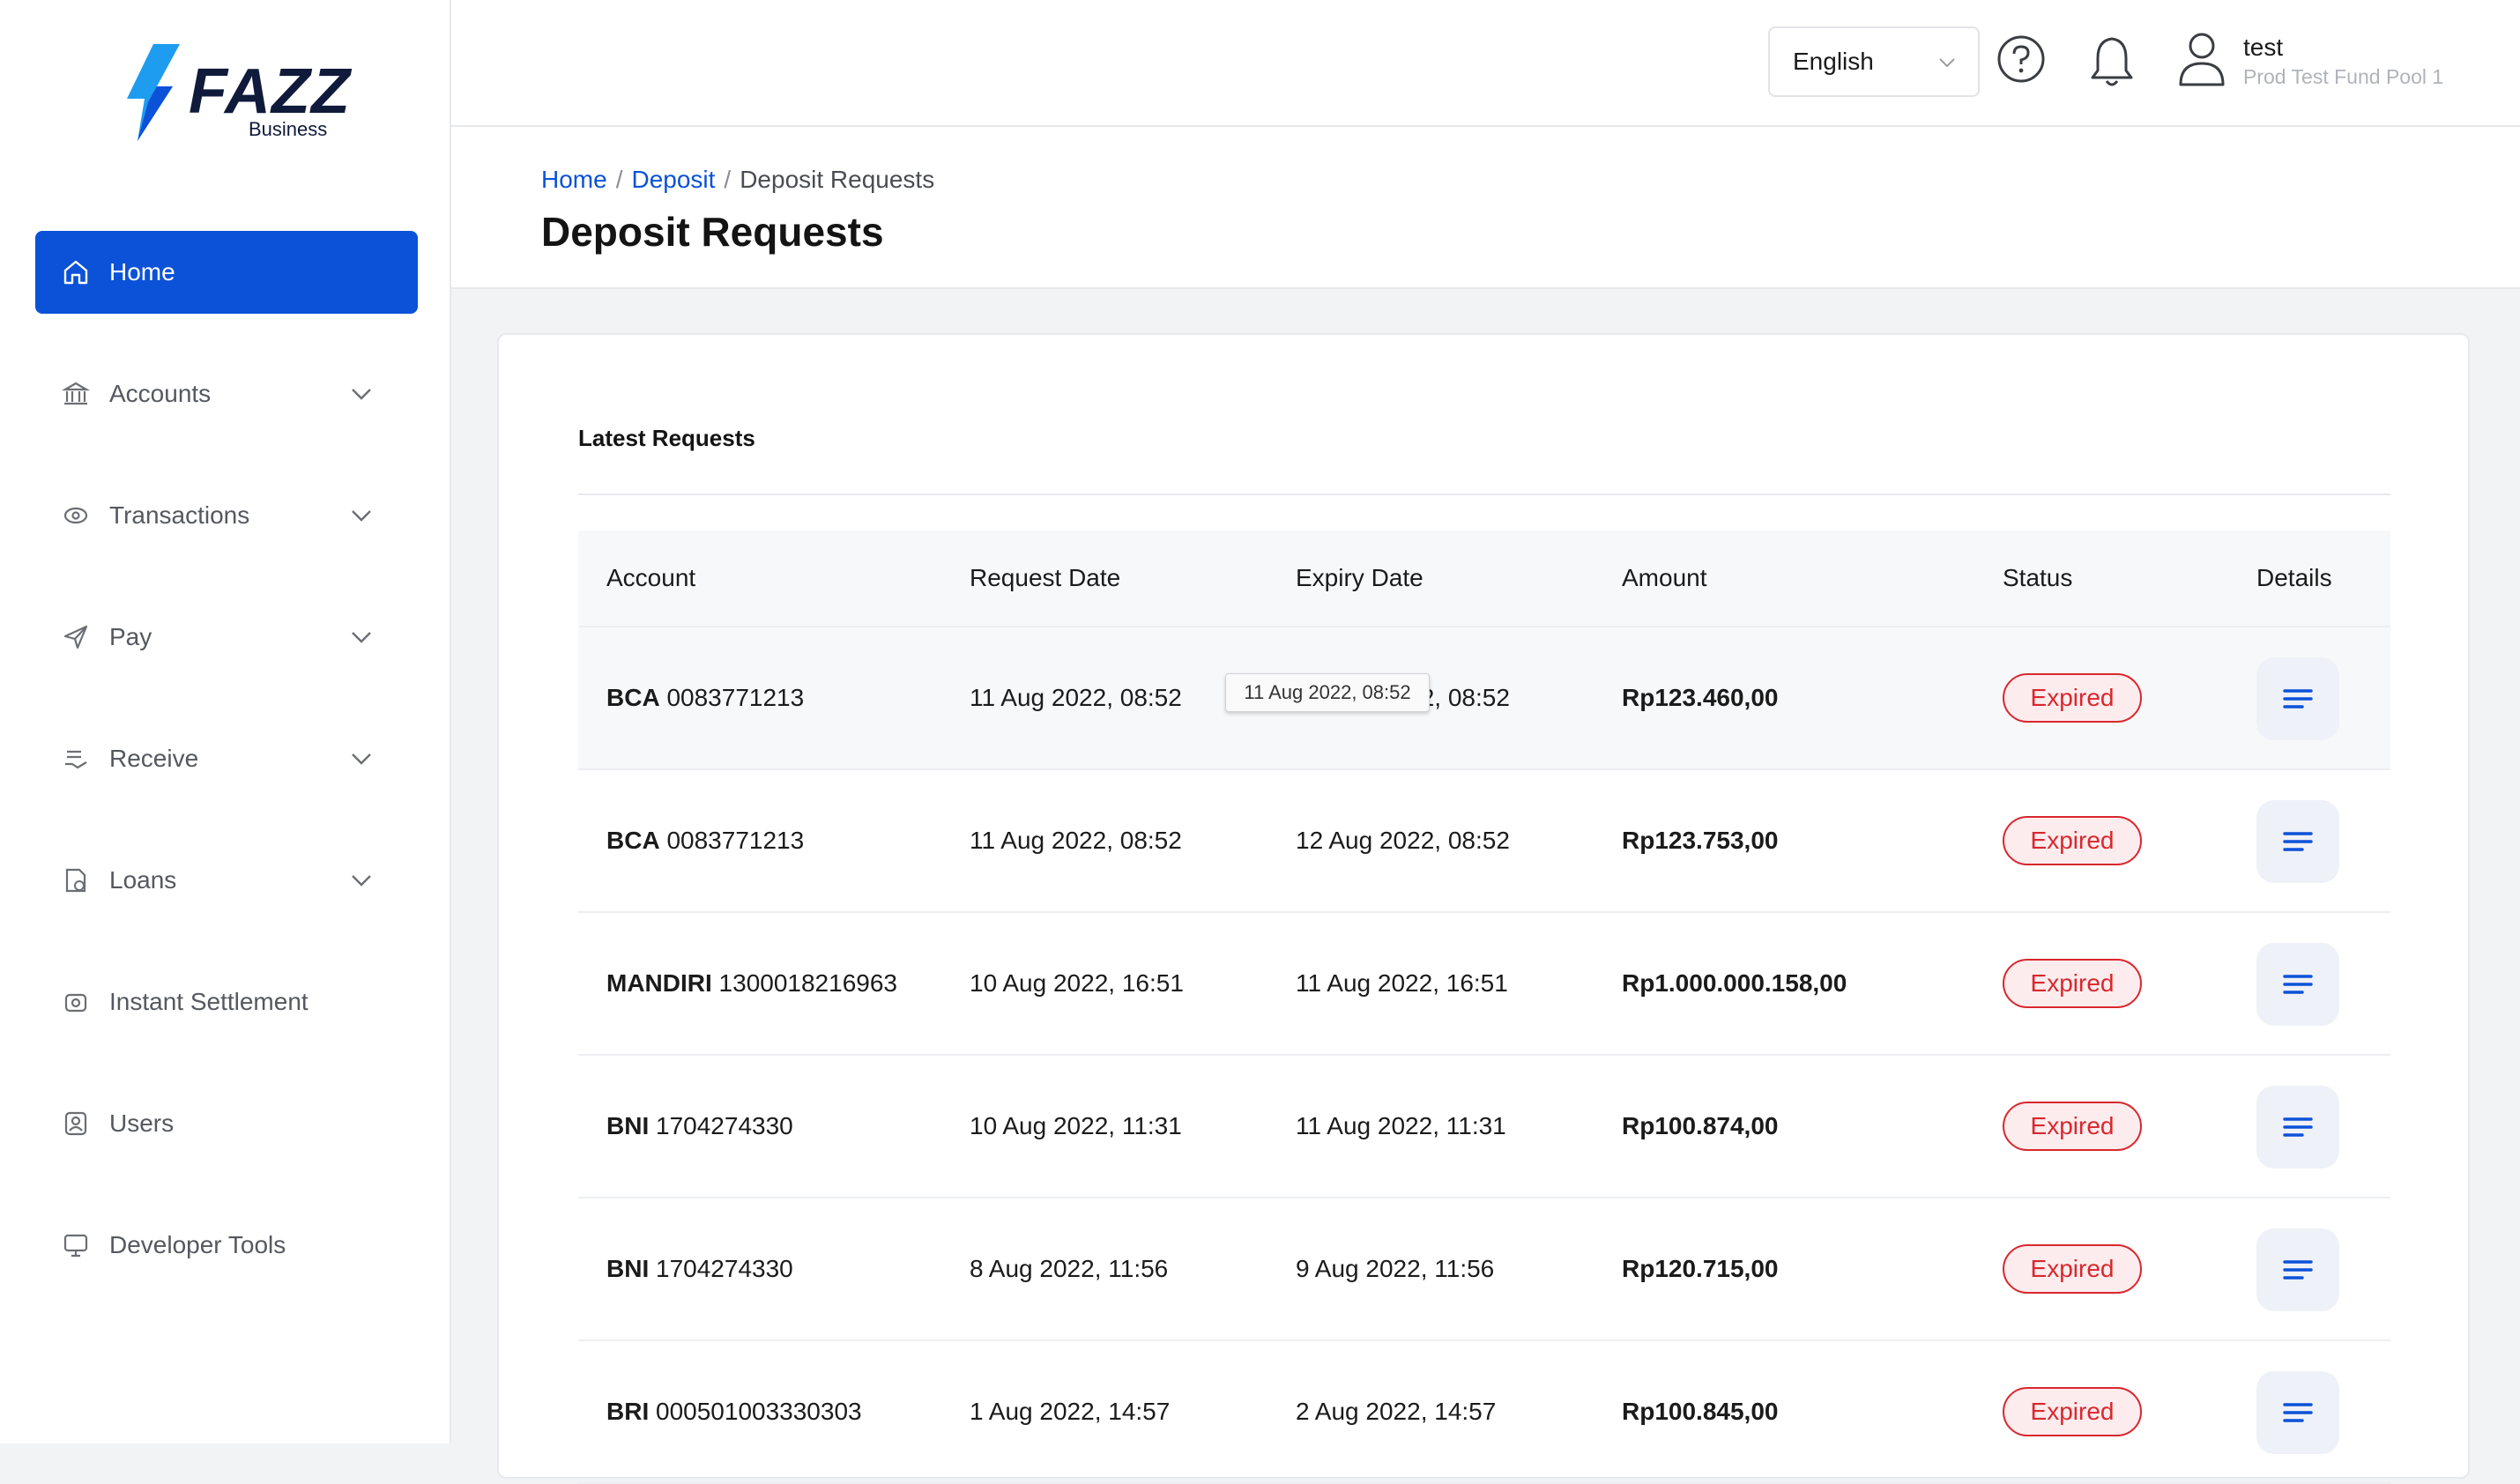 The height and width of the screenshot is (1484, 2520). Describe the element at coordinates (1484, 494) in the screenshot. I see `divider` at that location.